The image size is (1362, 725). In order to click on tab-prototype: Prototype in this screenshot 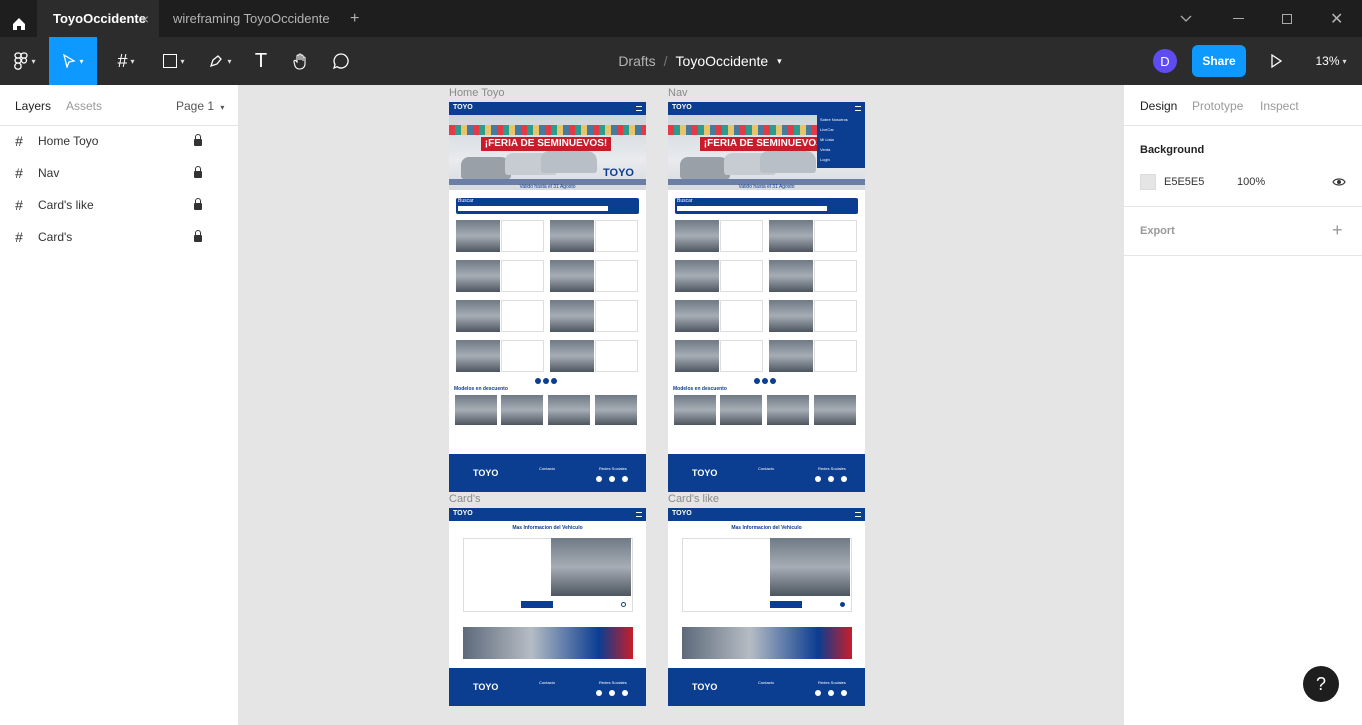, I will do `click(1217, 106)`.